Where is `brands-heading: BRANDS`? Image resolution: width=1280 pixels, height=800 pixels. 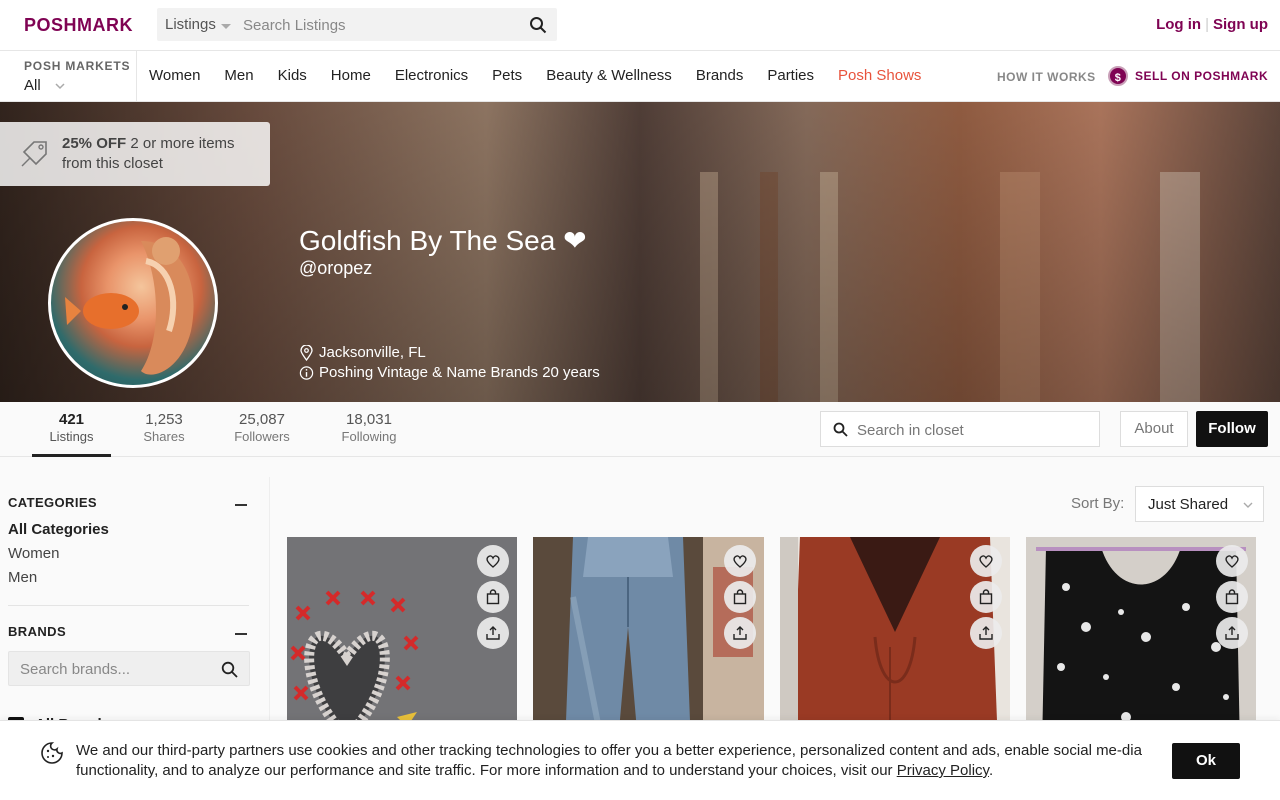
brands-heading: BRANDS is located at coordinates (37, 631).